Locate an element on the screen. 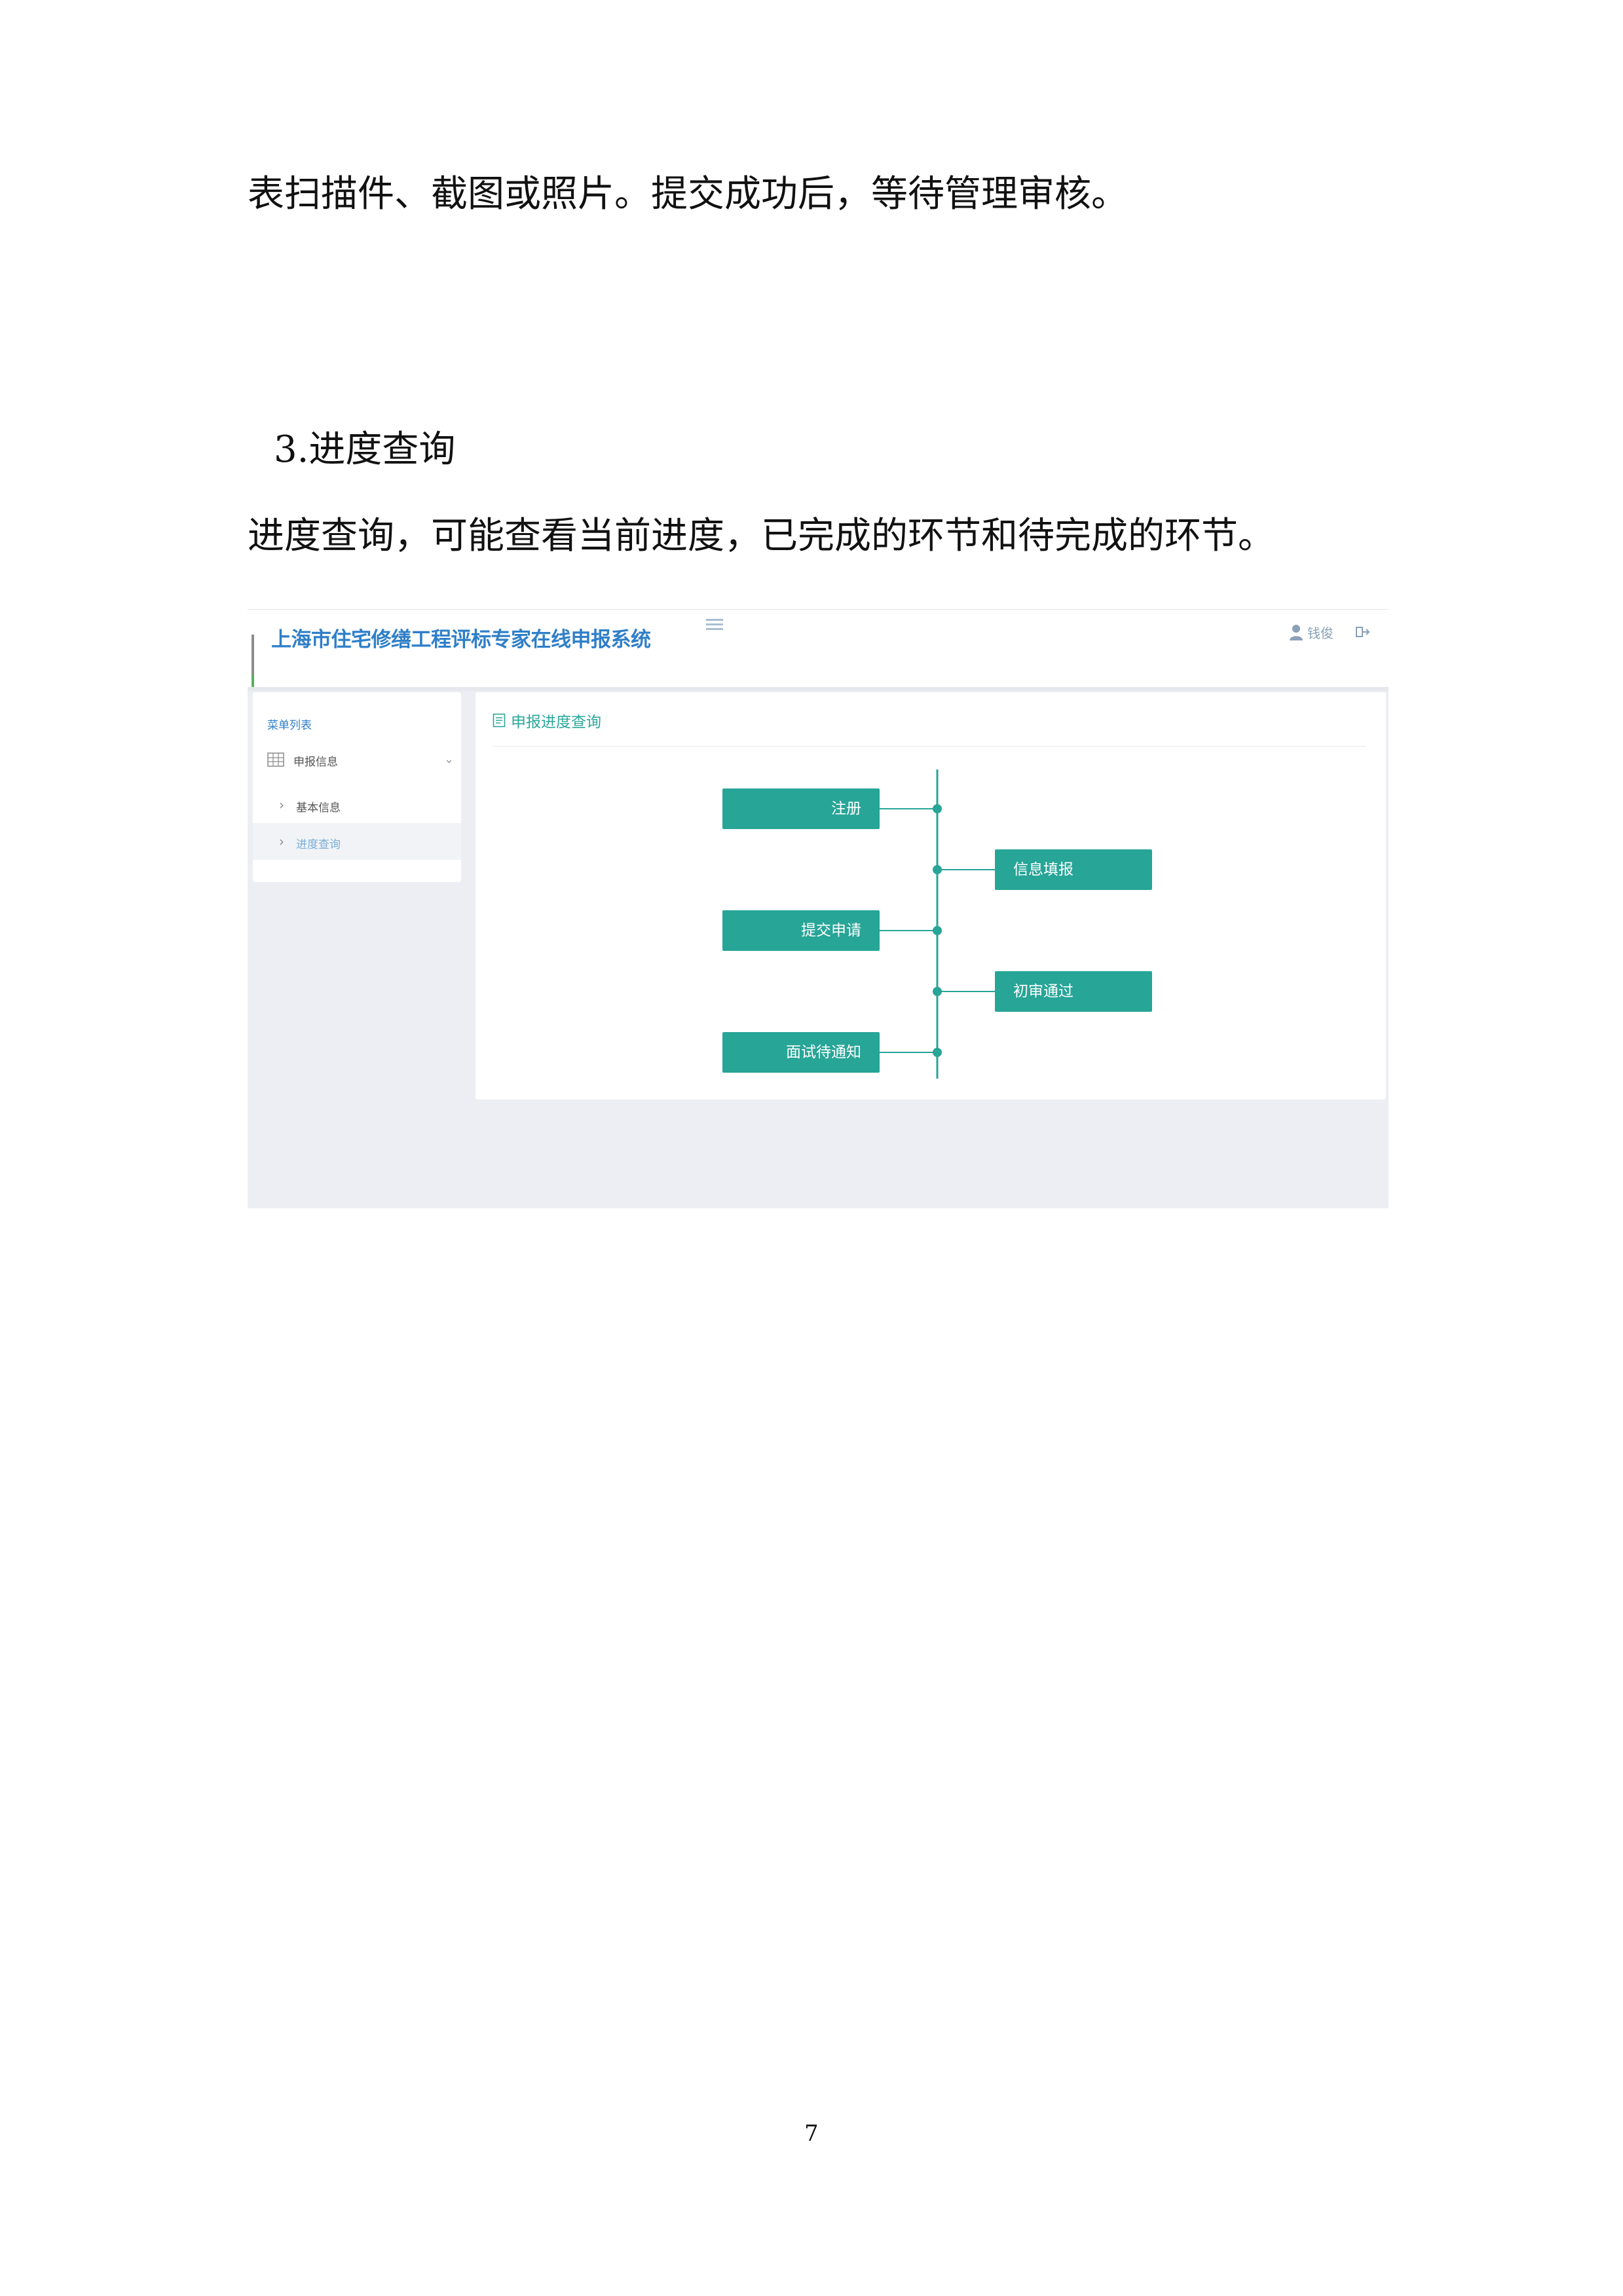  section-heading-progress: 3.进度查询 is located at coordinates (365, 450).